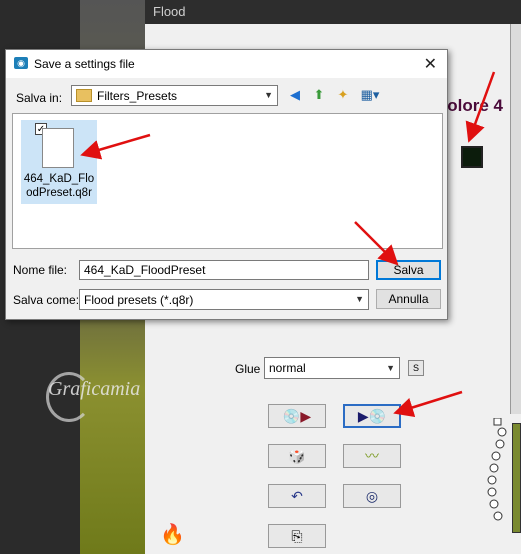 This screenshot has width=521, height=554. What do you see at coordinates (333, 12) in the screenshot?
I see `flood-window-title: Flood` at bounding box center [333, 12].